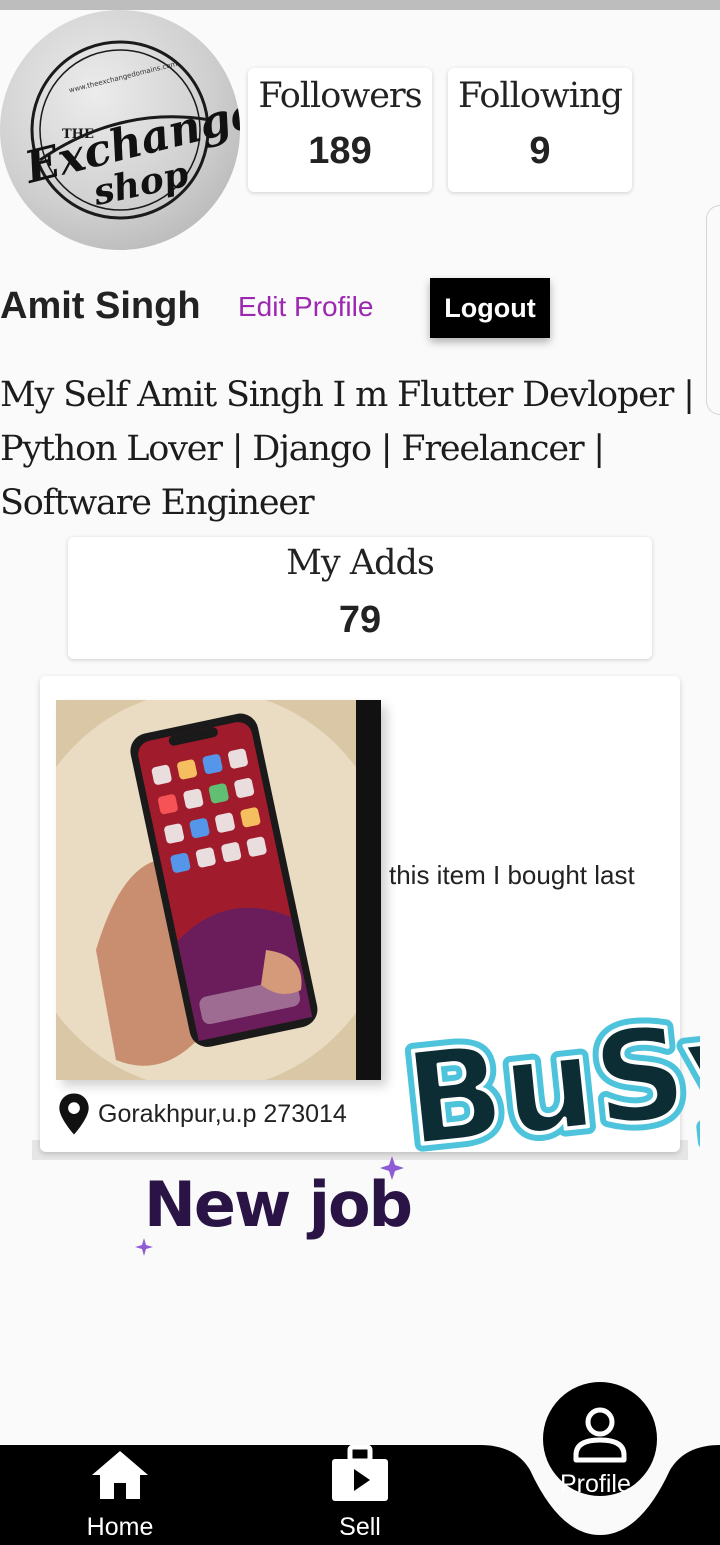 The width and height of the screenshot is (720, 1545). Describe the element at coordinates (305, 307) in the screenshot. I see `edit-profile-link: Edit Profile` at that location.